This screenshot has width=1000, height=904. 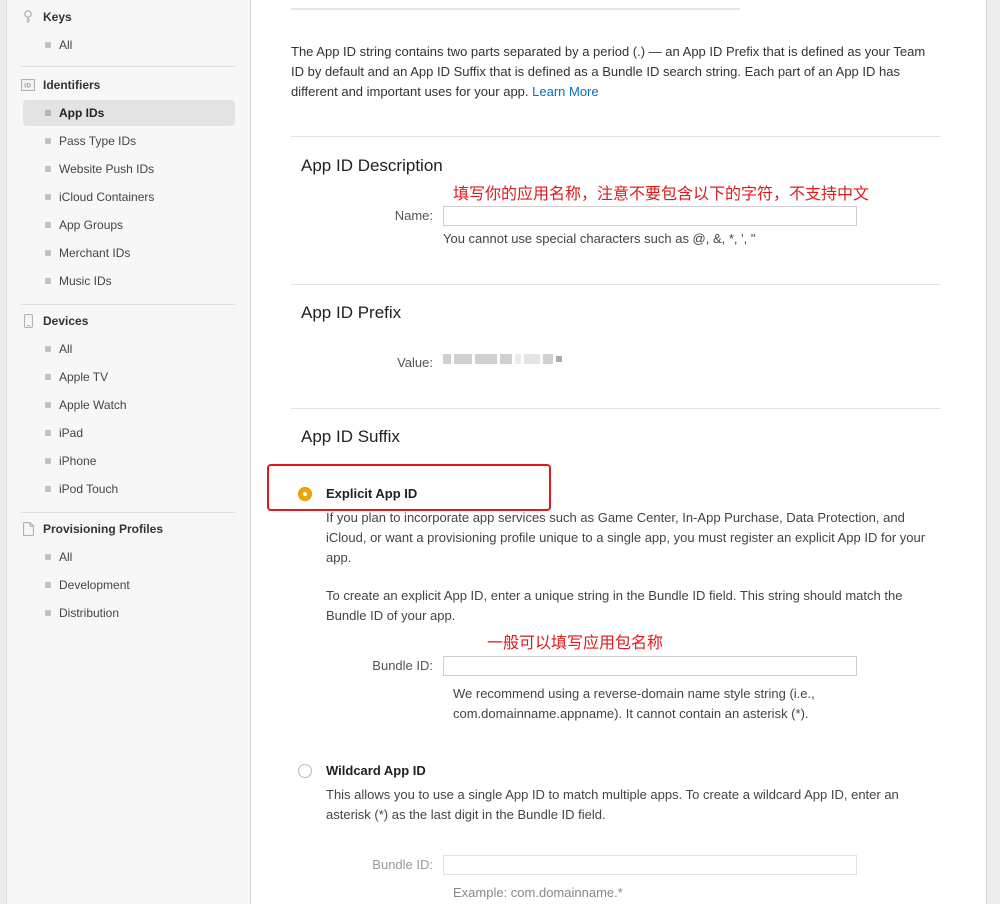 I want to click on sidebar-item-devices-all: All, so click(x=129, y=349).